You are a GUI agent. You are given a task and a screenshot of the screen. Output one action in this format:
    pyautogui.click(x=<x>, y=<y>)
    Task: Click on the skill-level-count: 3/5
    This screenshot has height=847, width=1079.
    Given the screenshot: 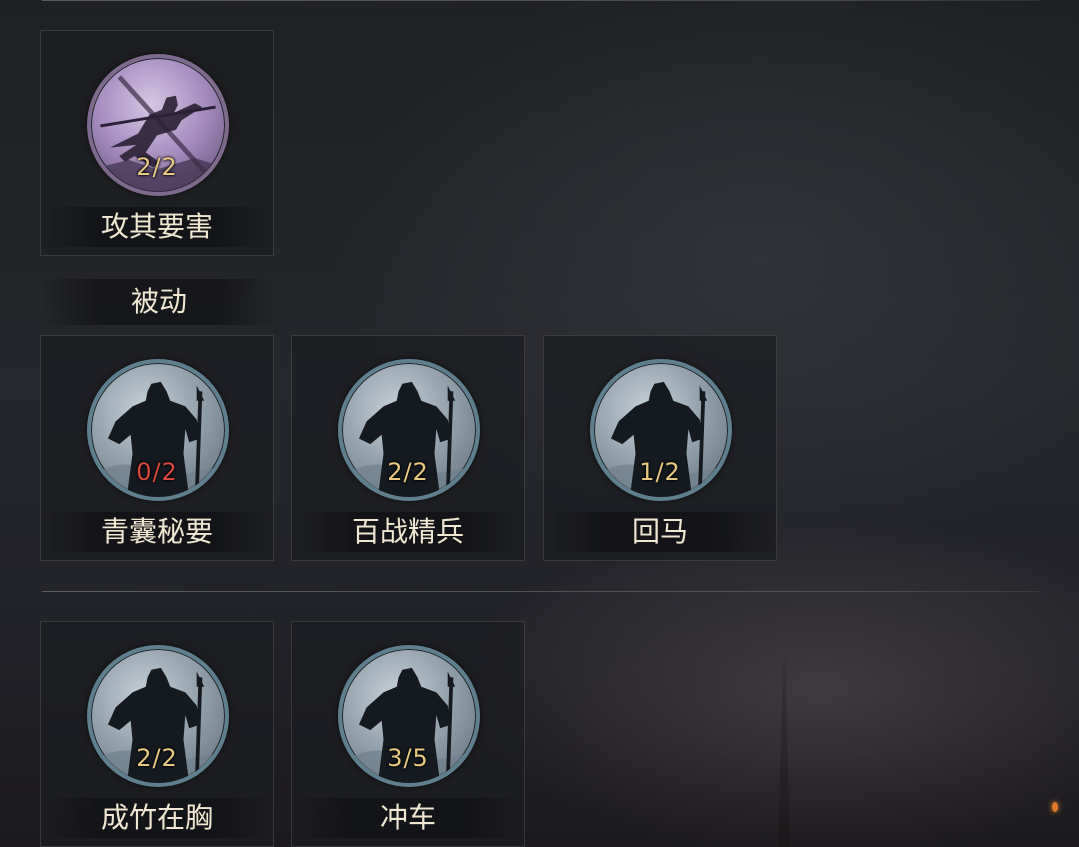 What is the action you would take?
    pyautogui.click(x=408, y=758)
    